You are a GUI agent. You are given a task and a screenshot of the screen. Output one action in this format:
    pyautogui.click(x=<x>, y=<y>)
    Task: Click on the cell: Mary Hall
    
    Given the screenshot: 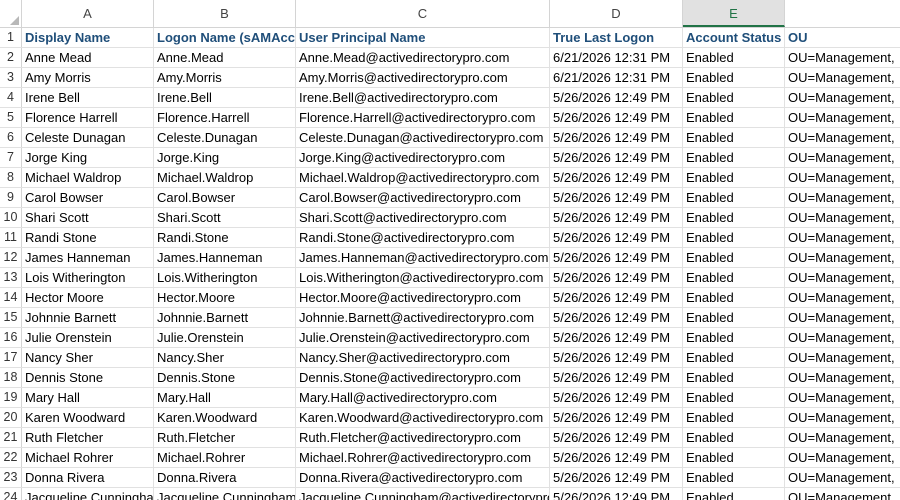 What is the action you would take?
    pyautogui.click(x=88, y=397)
    